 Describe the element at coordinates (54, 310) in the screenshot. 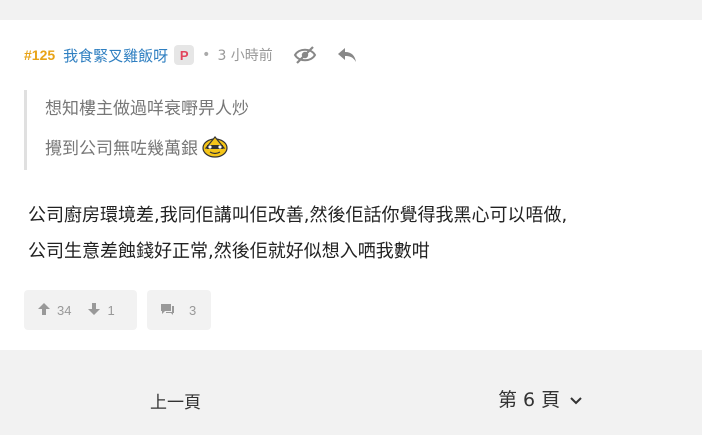

I see `upvote-button: 34` at that location.